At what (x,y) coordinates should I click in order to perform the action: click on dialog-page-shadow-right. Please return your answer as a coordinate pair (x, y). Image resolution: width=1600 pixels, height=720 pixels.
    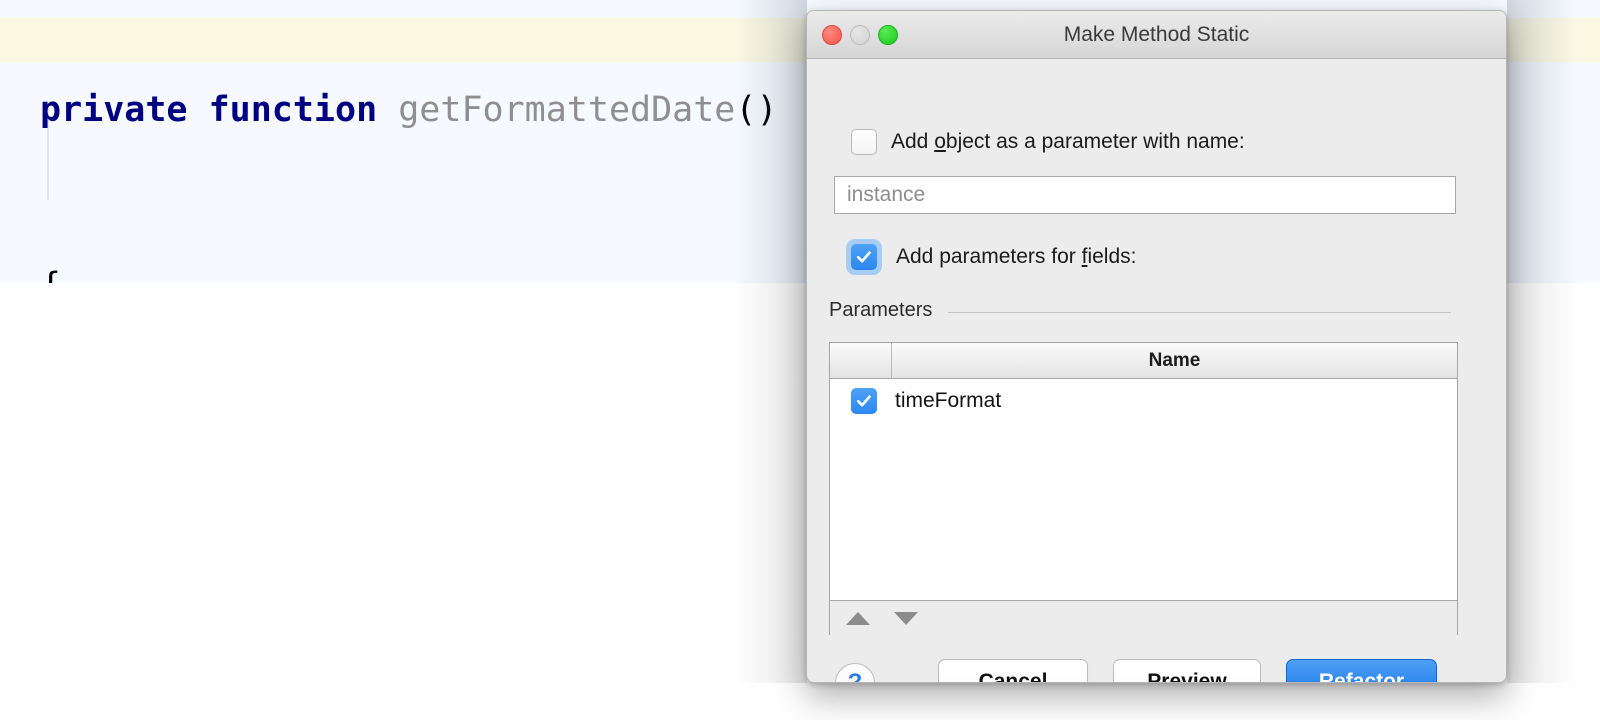
    Looking at the image, I should click on (1542, 483).